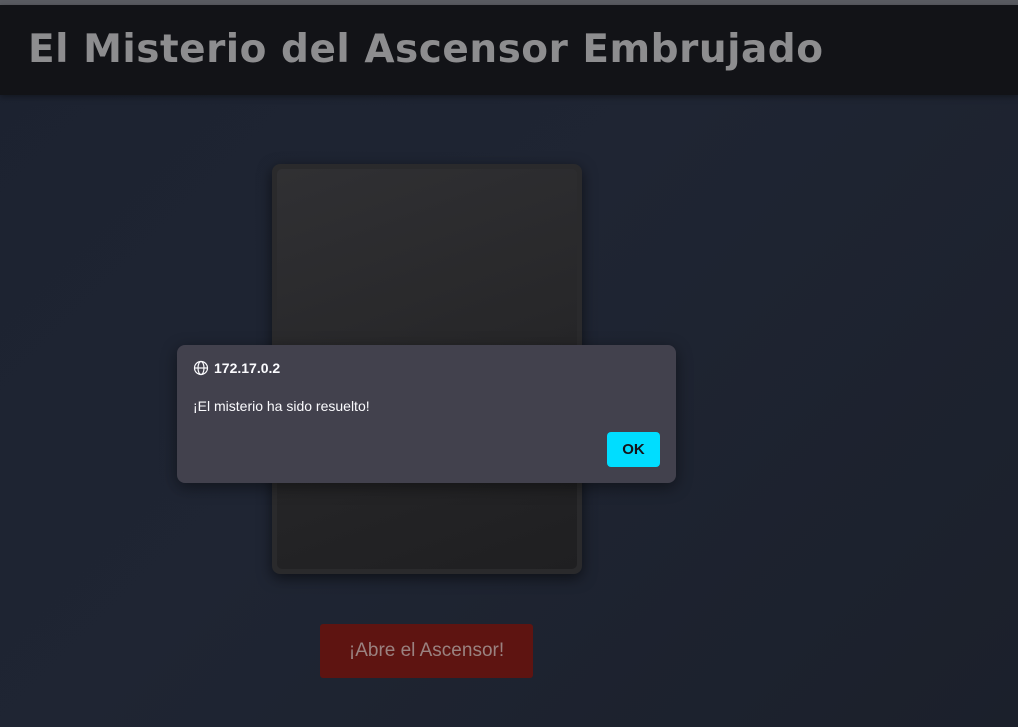 The width and height of the screenshot is (1018, 727). I want to click on dialog-message: ¡El misterio ha sido resuelto!, so click(281, 406).